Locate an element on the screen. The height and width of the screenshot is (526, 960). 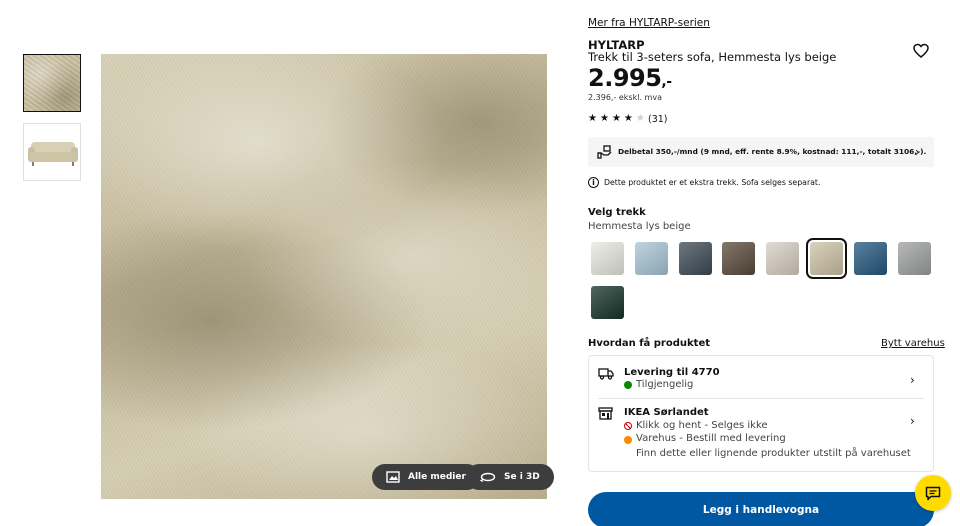
hand-money-icon is located at coordinates (604, 152).